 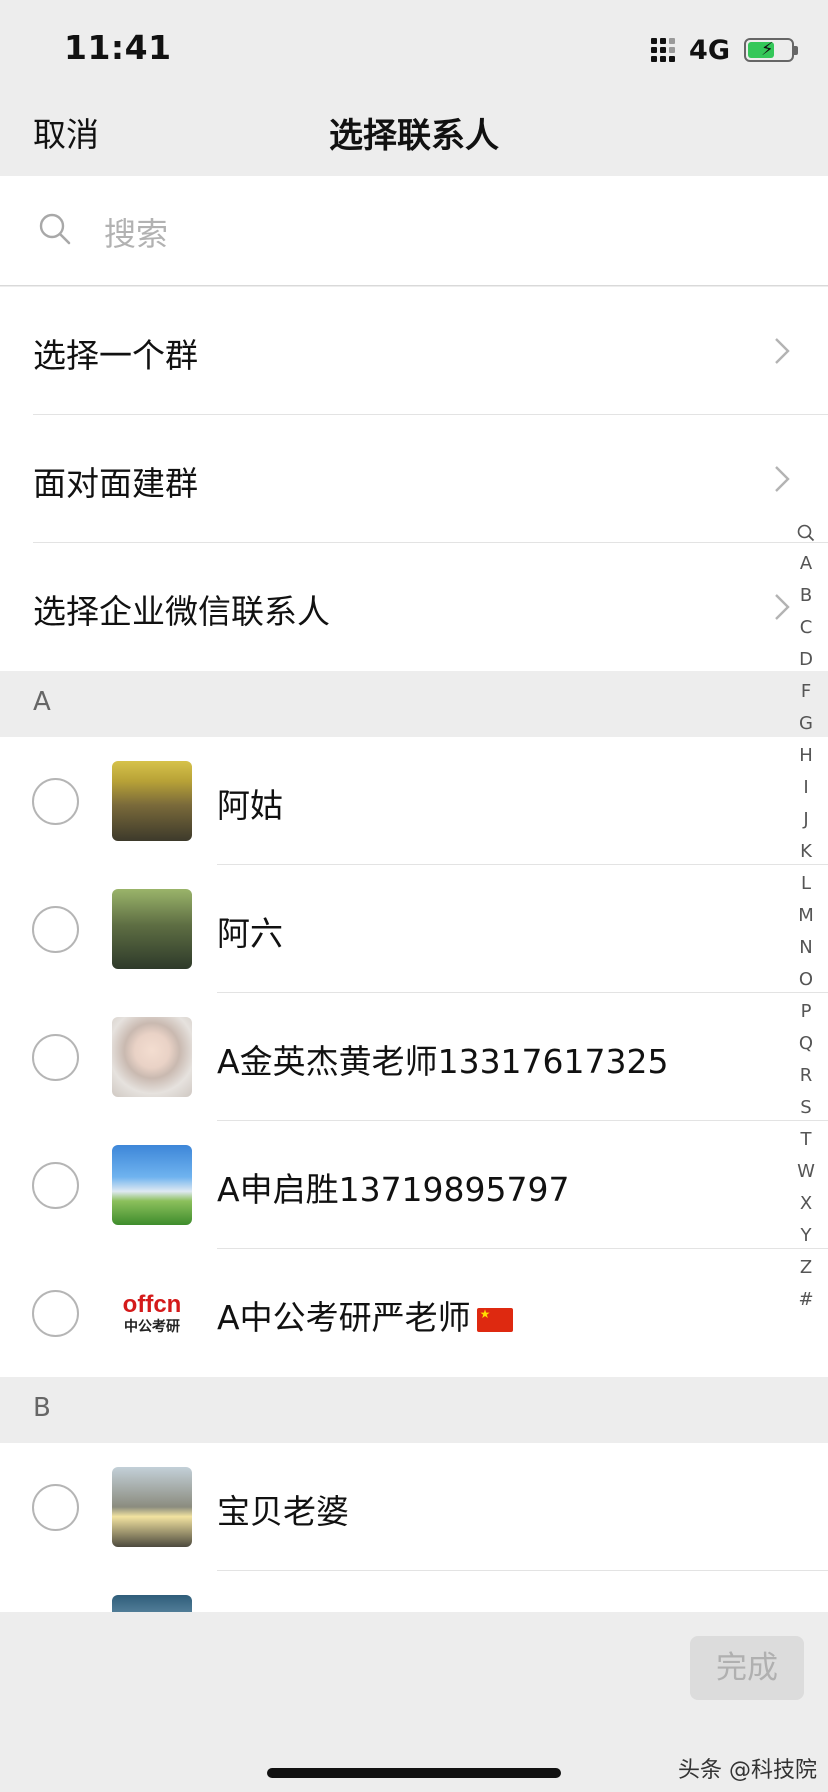 What do you see at coordinates (806, 724) in the screenshot?
I see `index-letter: G` at bounding box center [806, 724].